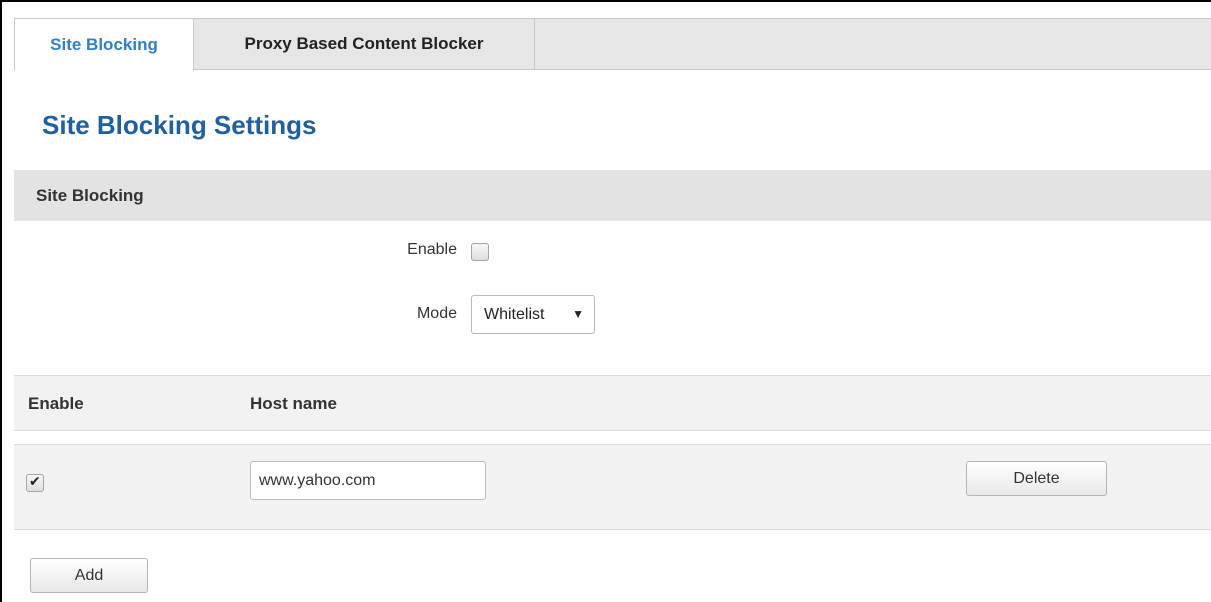 Image resolution: width=1211 pixels, height=602 pixels. Describe the element at coordinates (612, 195) in the screenshot. I see `section-header: Site Blocking` at that location.